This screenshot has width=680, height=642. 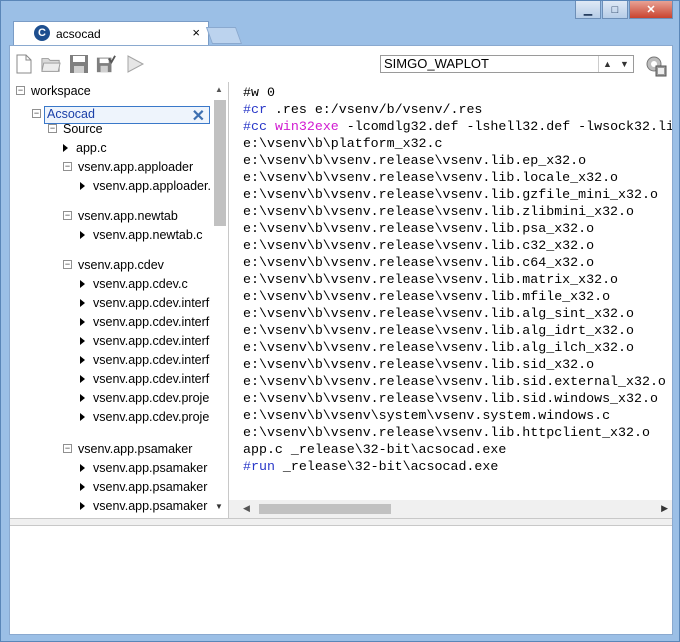 I want to click on new-file-icon, so click(x=24, y=64).